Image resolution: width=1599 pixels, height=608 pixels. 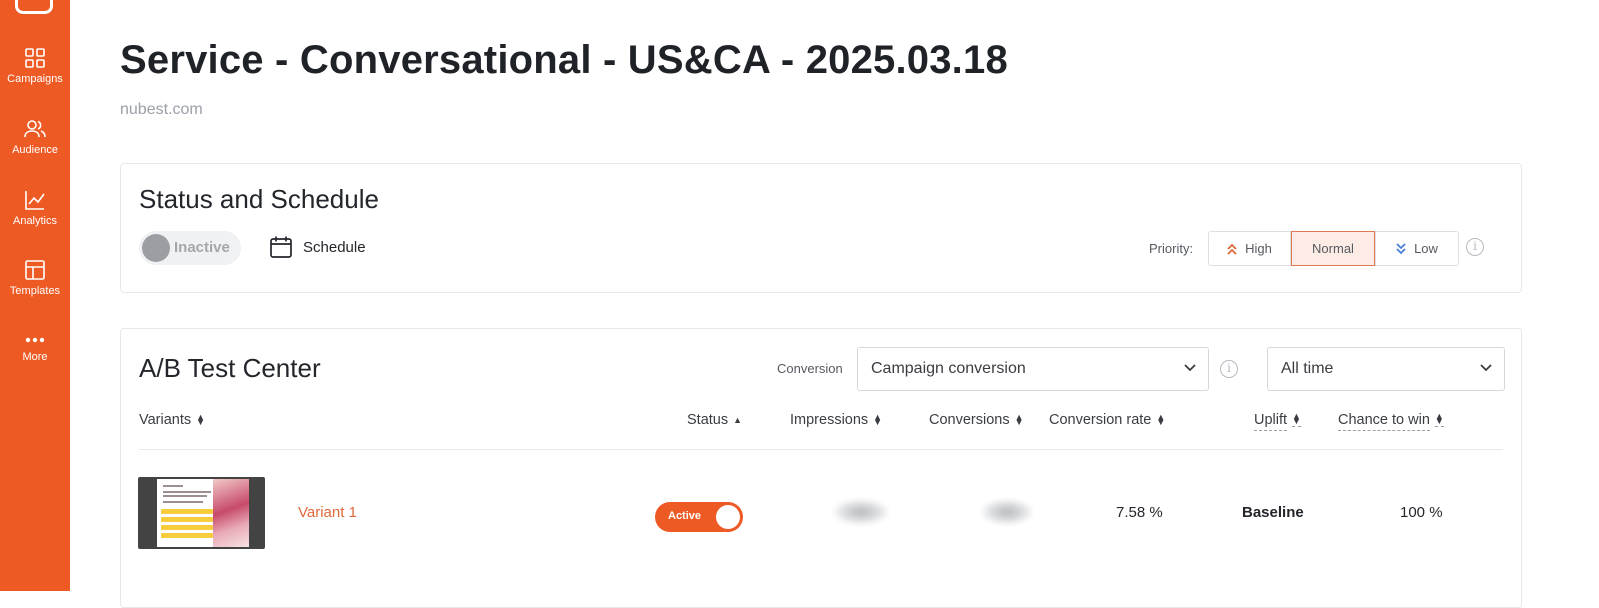 I want to click on sidebar-item-label: Analytics, so click(x=35, y=221).